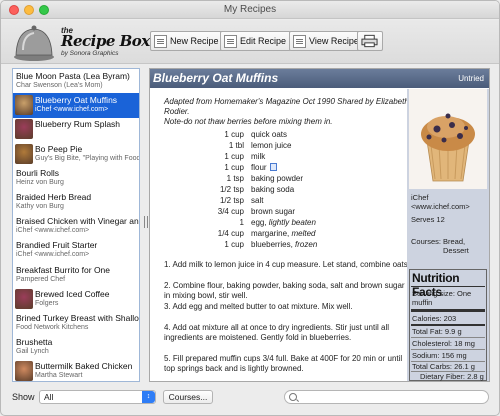 This screenshot has height=416, width=500. What do you see at coordinates (319, 78) in the screenshot?
I see `recipe-header-bar: Blueberry Oat Muffins Untried` at bounding box center [319, 78].